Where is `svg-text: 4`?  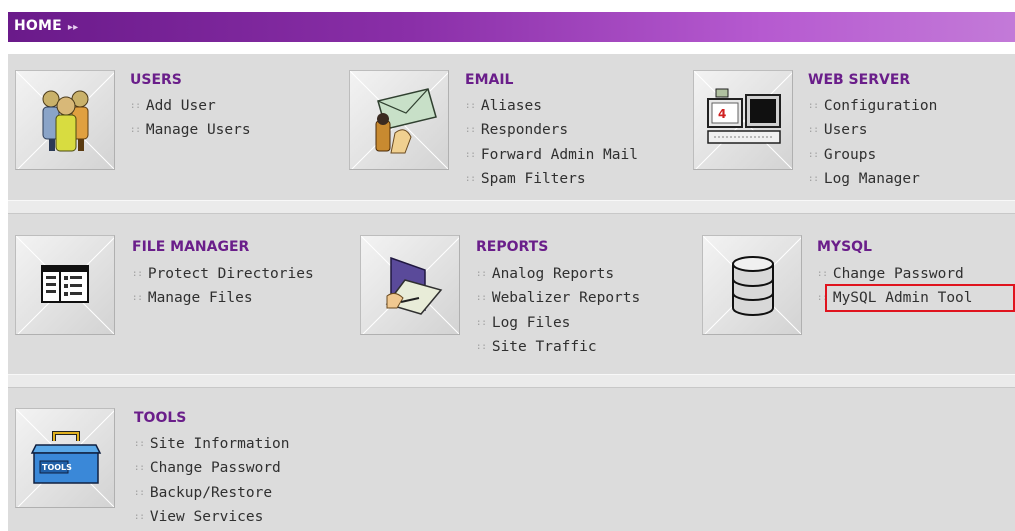
svg-text: 4 is located at coordinates (722, 114).